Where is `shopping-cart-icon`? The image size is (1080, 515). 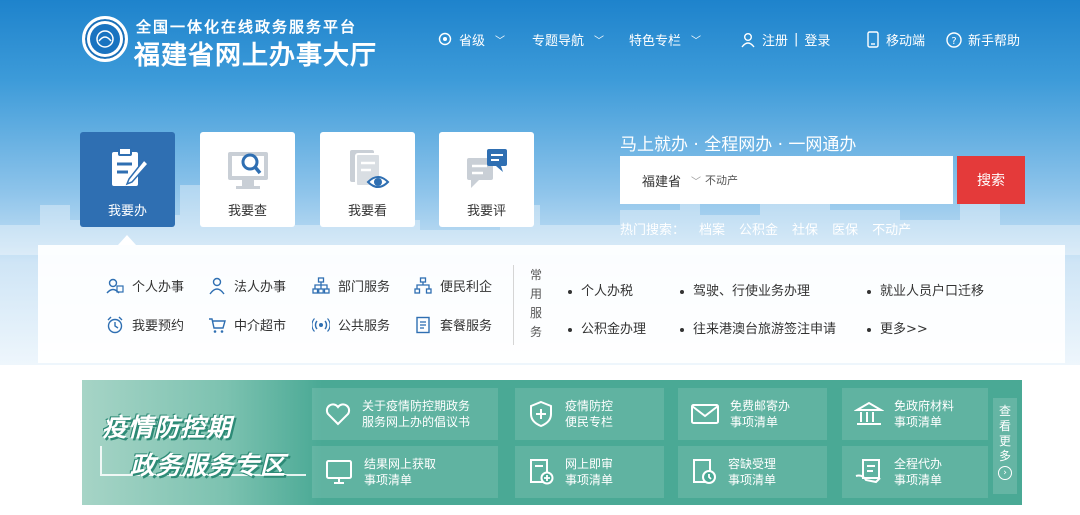
shopping-cart-icon is located at coordinates (217, 325).